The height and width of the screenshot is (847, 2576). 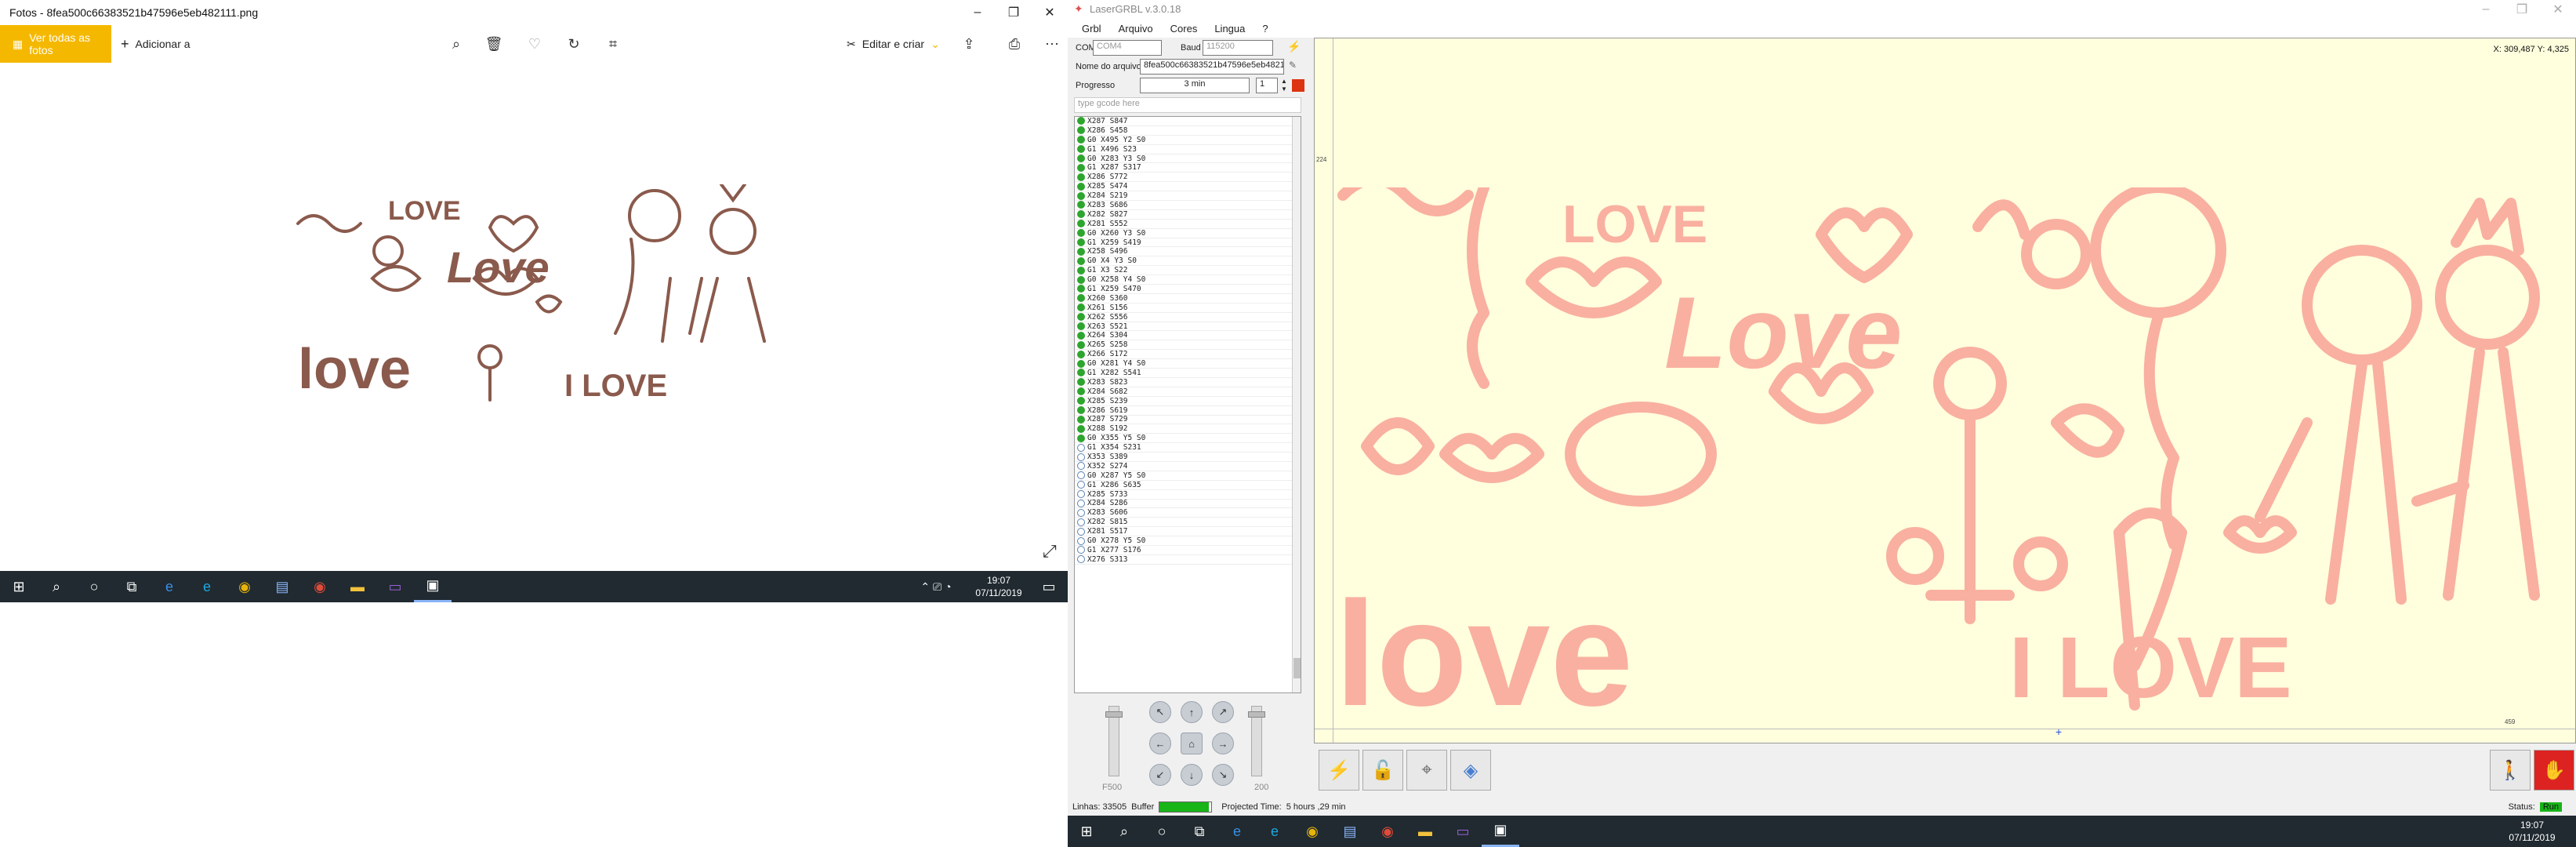 I want to click on gcode-line: X287 S847, so click(x=1188, y=121).